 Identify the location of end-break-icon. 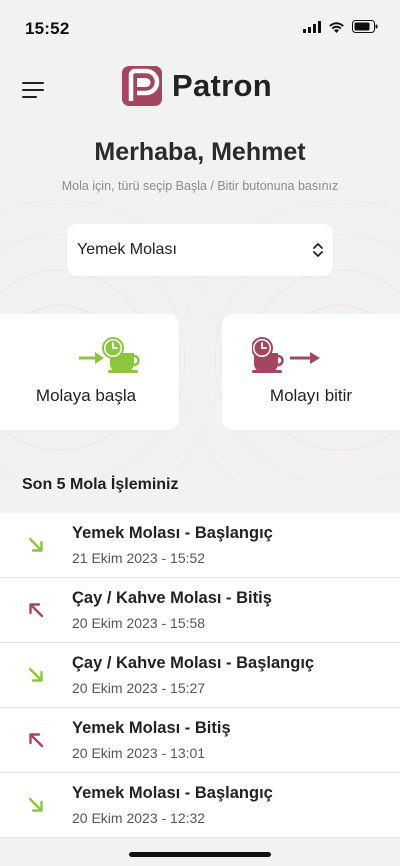
(286, 355).